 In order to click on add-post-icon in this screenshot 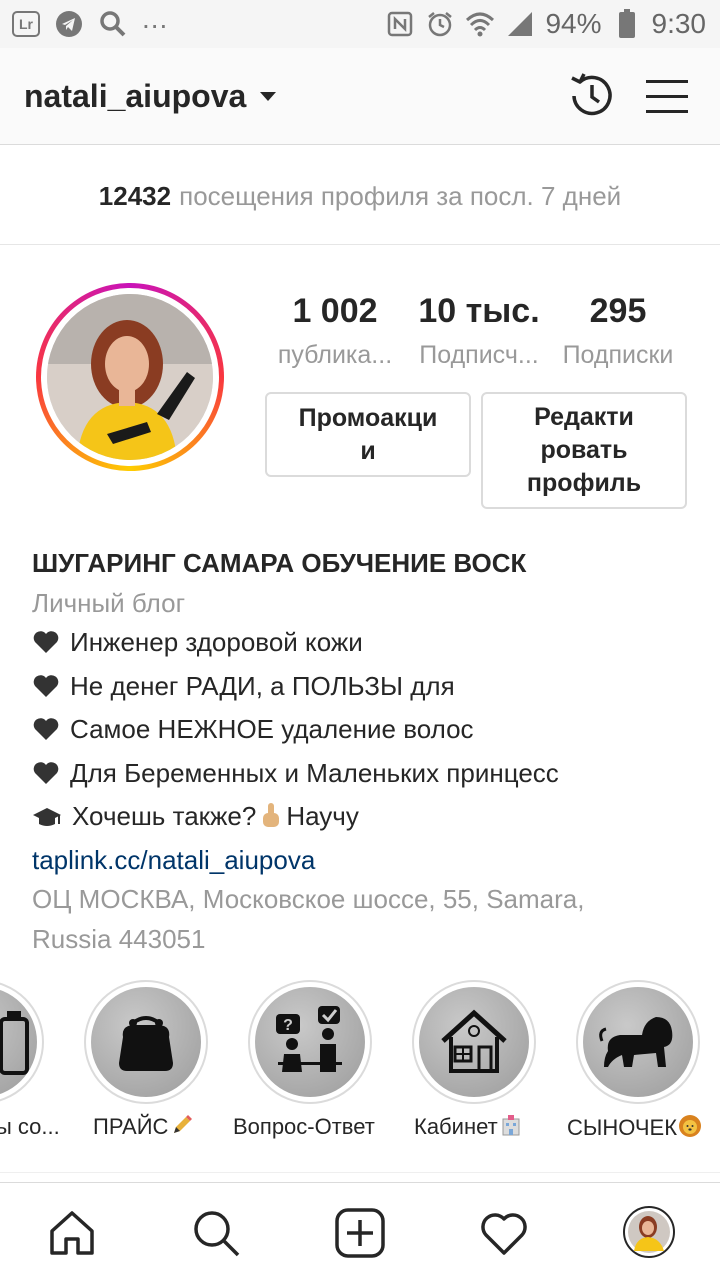, I will do `click(360, 1233)`.